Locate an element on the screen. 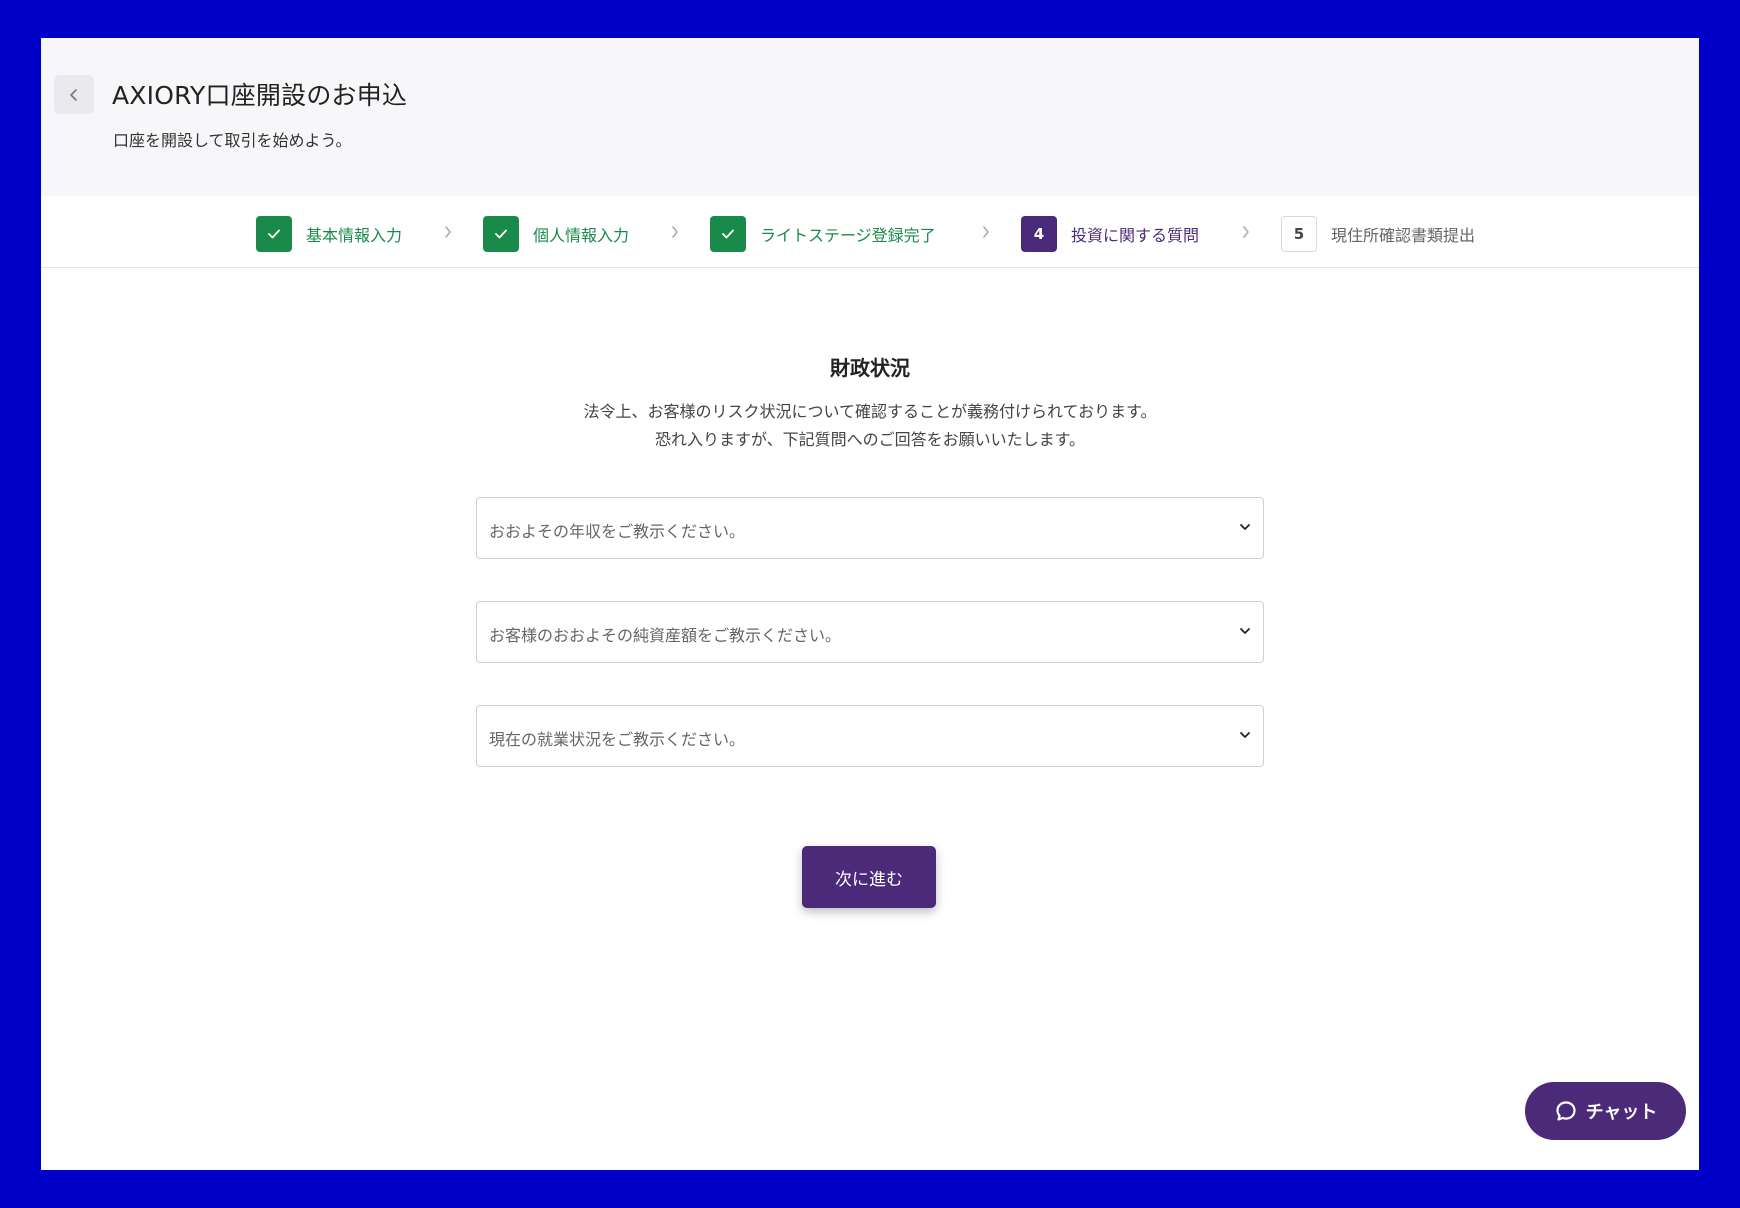 This screenshot has height=1208, width=1740. back-button is located at coordinates (74, 94).